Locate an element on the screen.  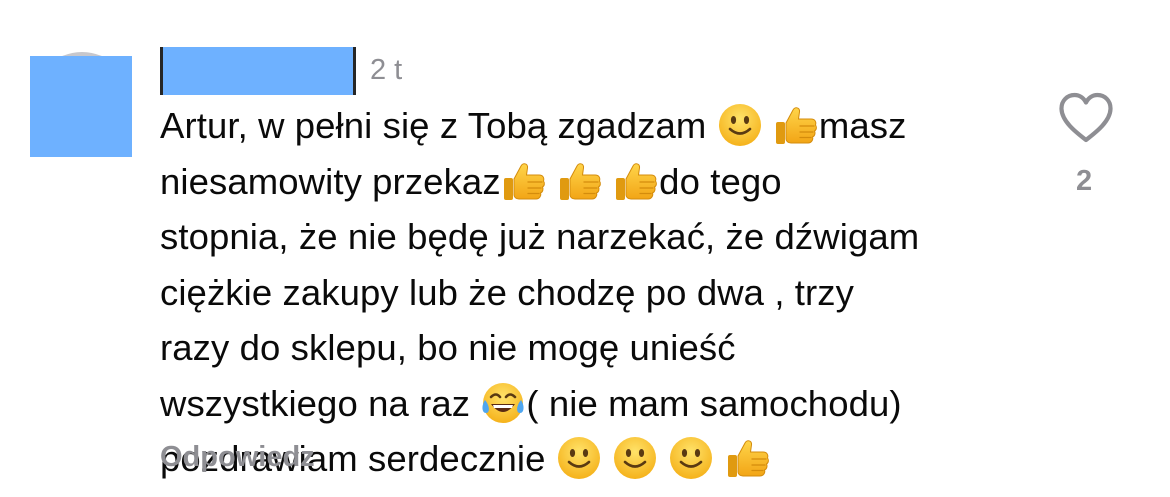
comment-text-segment: niesamowity przekaz is located at coordinates (330, 181).